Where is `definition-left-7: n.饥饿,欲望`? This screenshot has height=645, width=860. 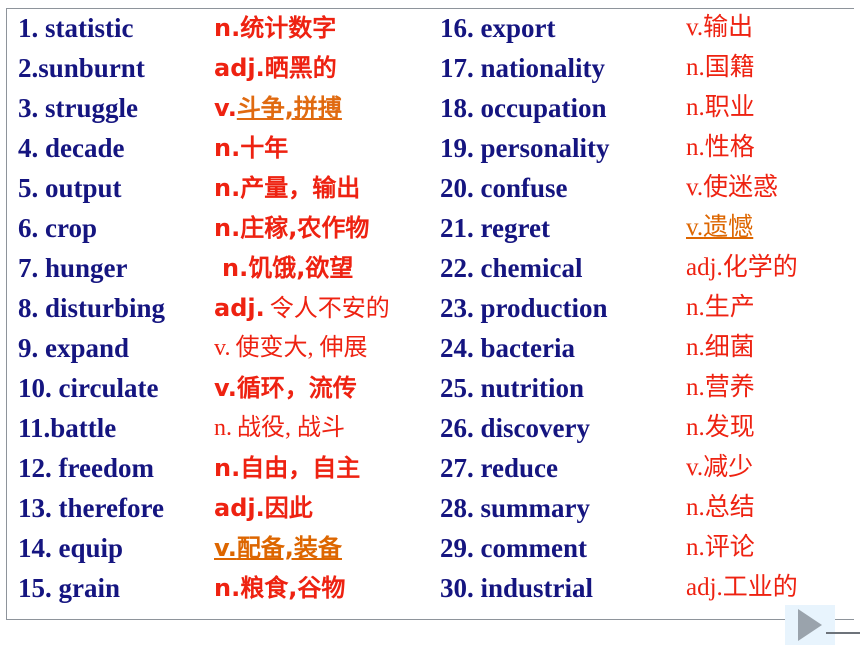 definition-left-7: n.饥饿,欲望 is located at coordinates (325, 268).